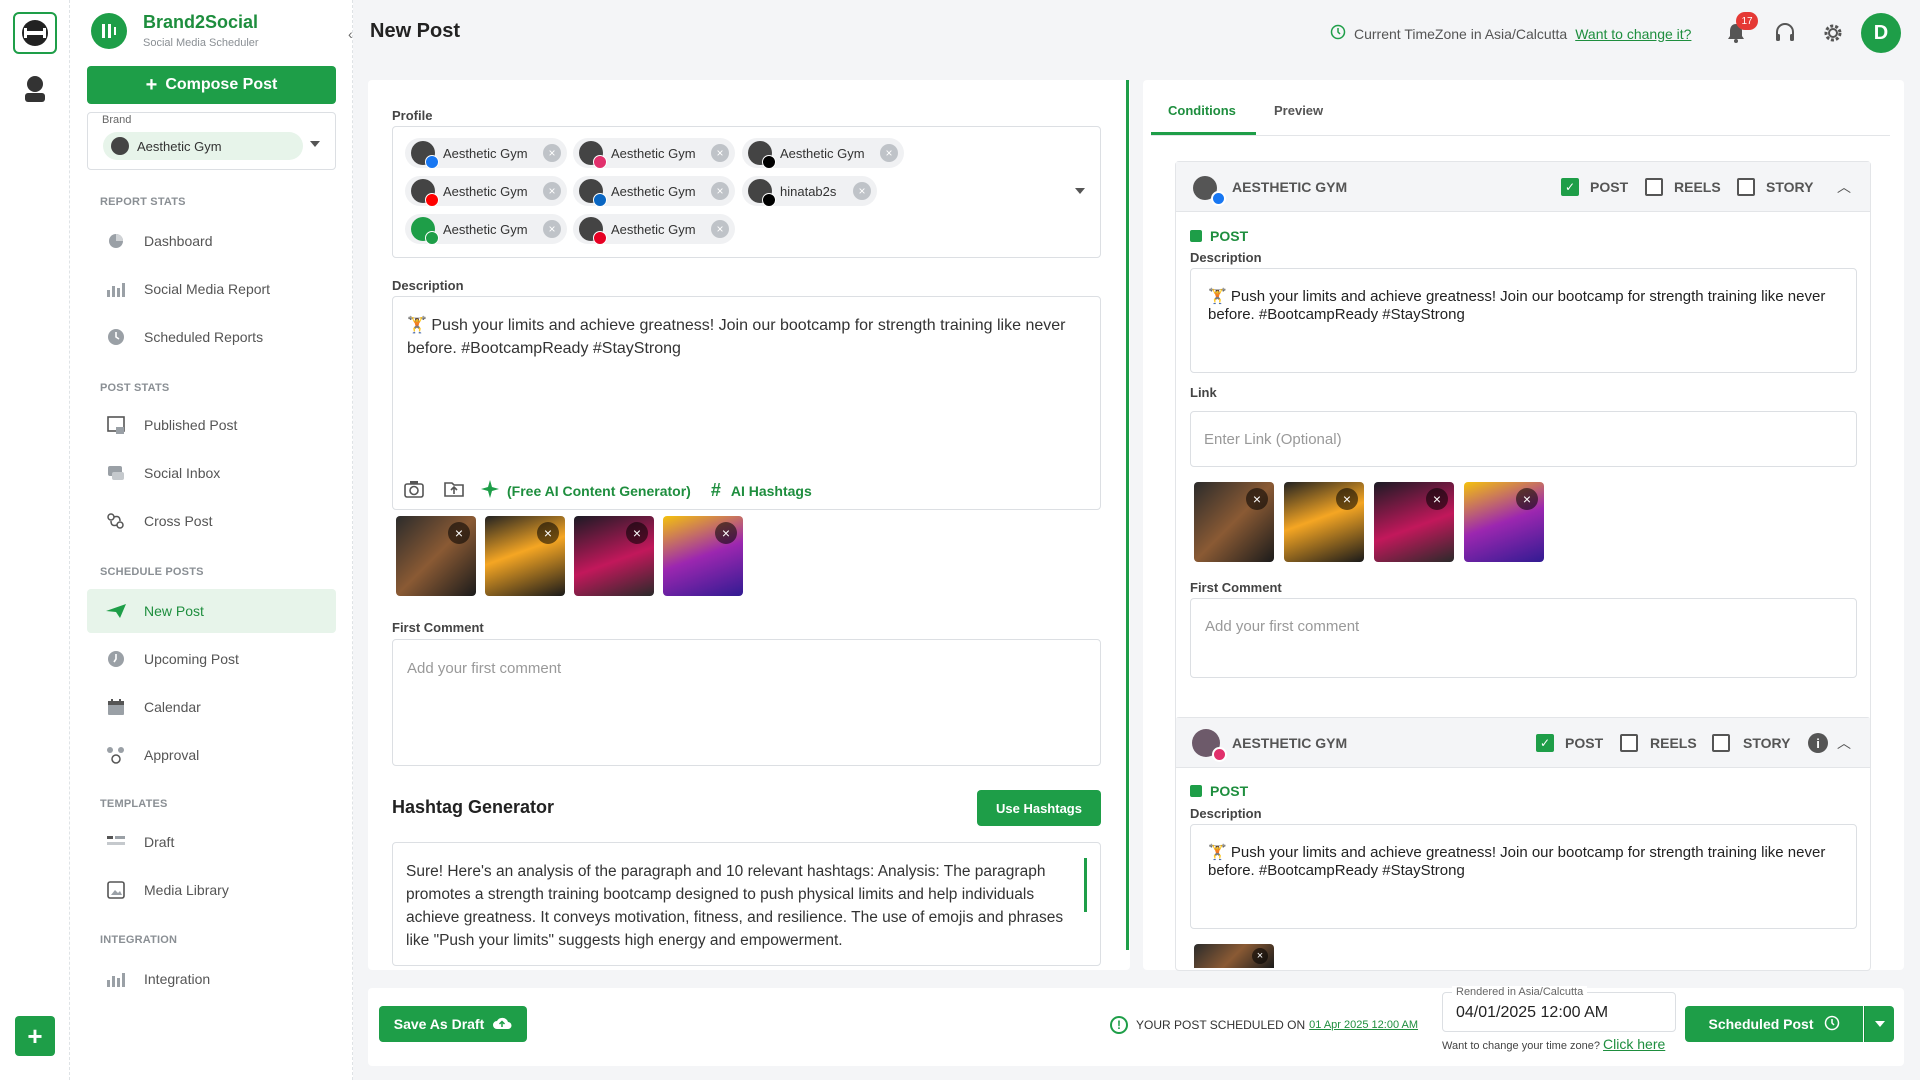  Describe the element at coordinates (716, 490) in the screenshot. I see `hashtag-icon: #` at that location.